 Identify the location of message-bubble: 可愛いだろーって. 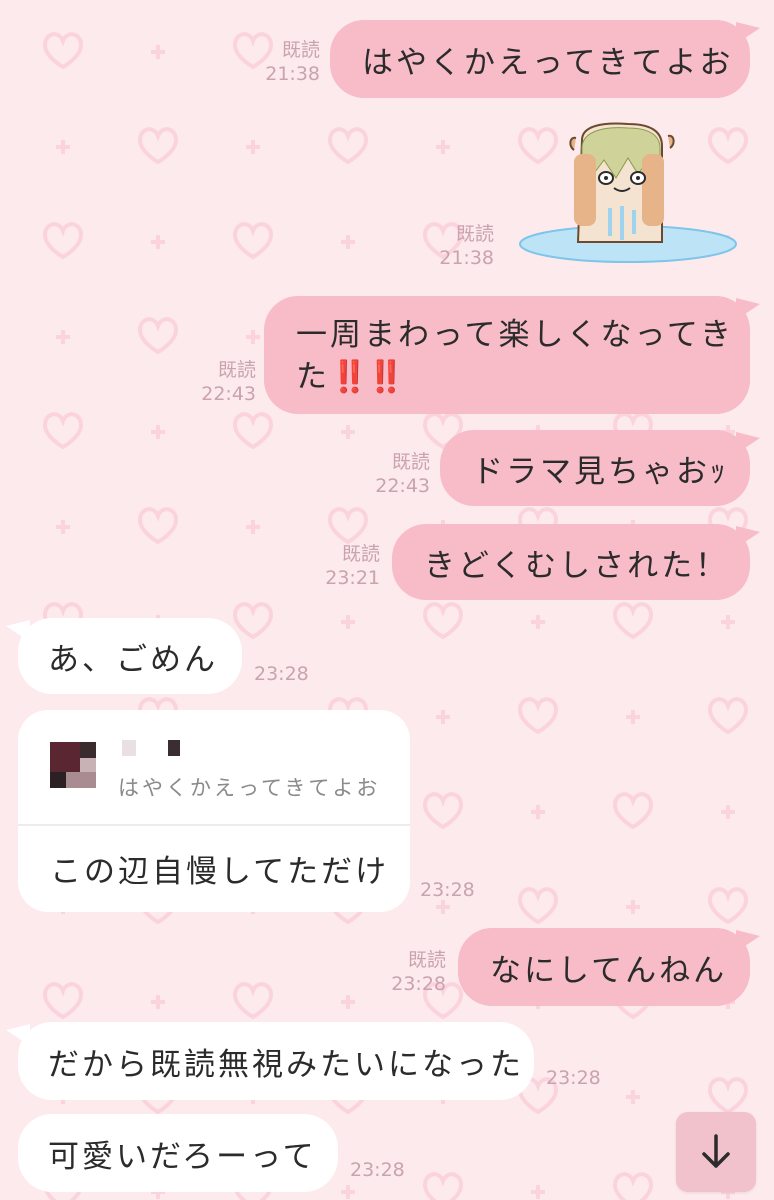
(178, 1153).